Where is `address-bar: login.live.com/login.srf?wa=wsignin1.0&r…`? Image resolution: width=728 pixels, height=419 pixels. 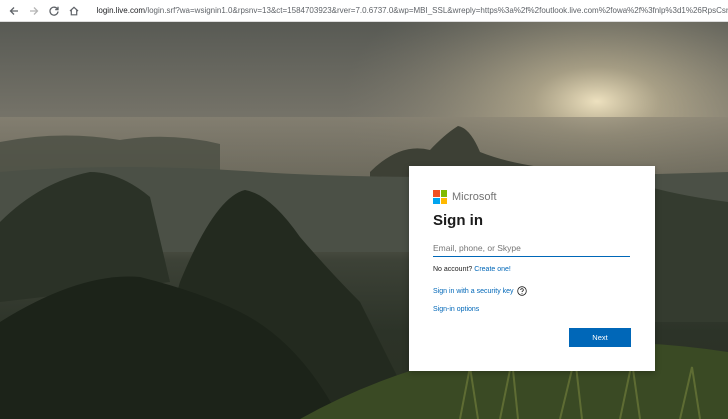 address-bar: login.live.com/login.srf?wa=wsignin1.0&r… is located at coordinates (410, 11).